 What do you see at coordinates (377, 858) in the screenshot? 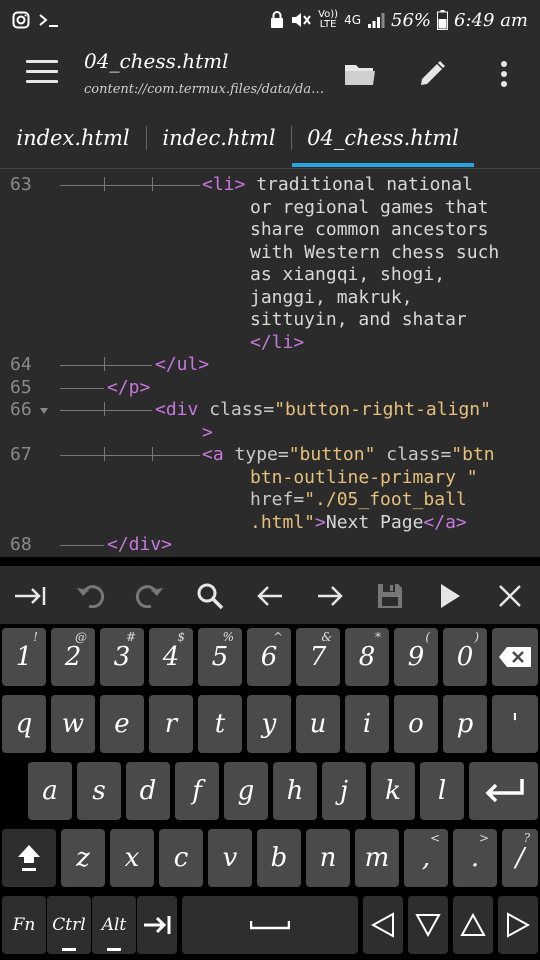
I see `key-m: m` at bounding box center [377, 858].